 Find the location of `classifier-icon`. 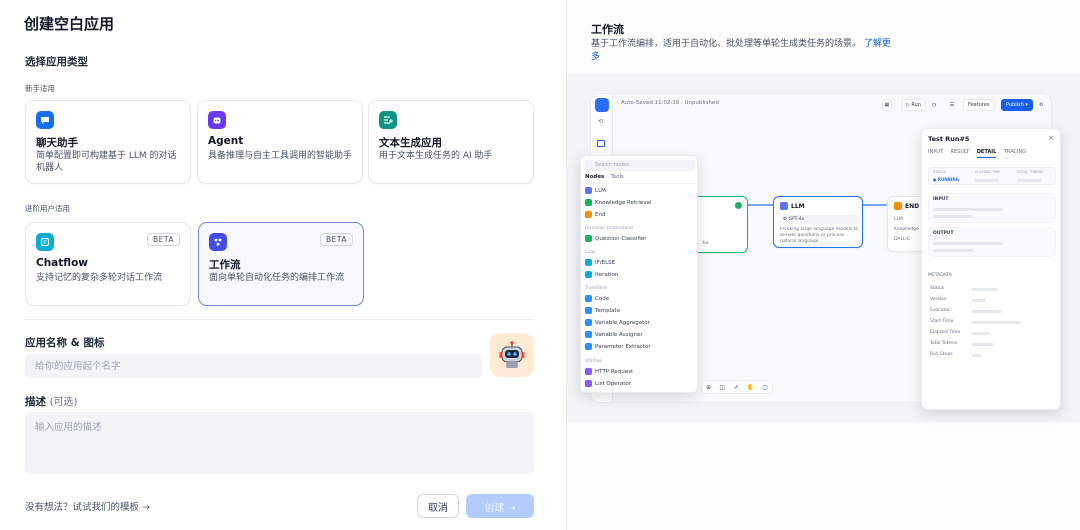

classifier-icon is located at coordinates (588, 238).